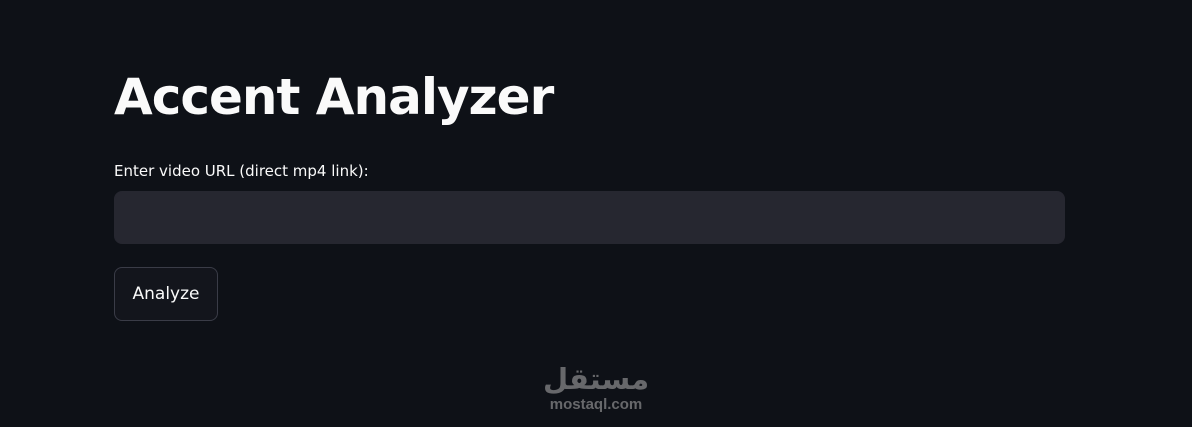  Describe the element at coordinates (596, 379) in the screenshot. I see `watermark-logo: مستقل` at that location.